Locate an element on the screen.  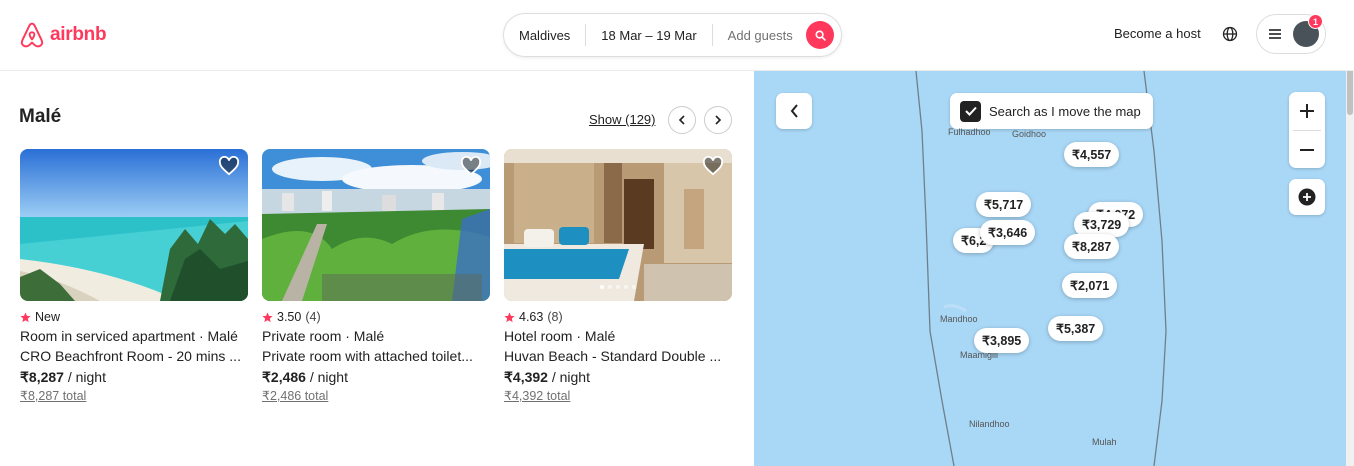
map-place-label: Fulhadhoo is located at coordinates (969, 132).